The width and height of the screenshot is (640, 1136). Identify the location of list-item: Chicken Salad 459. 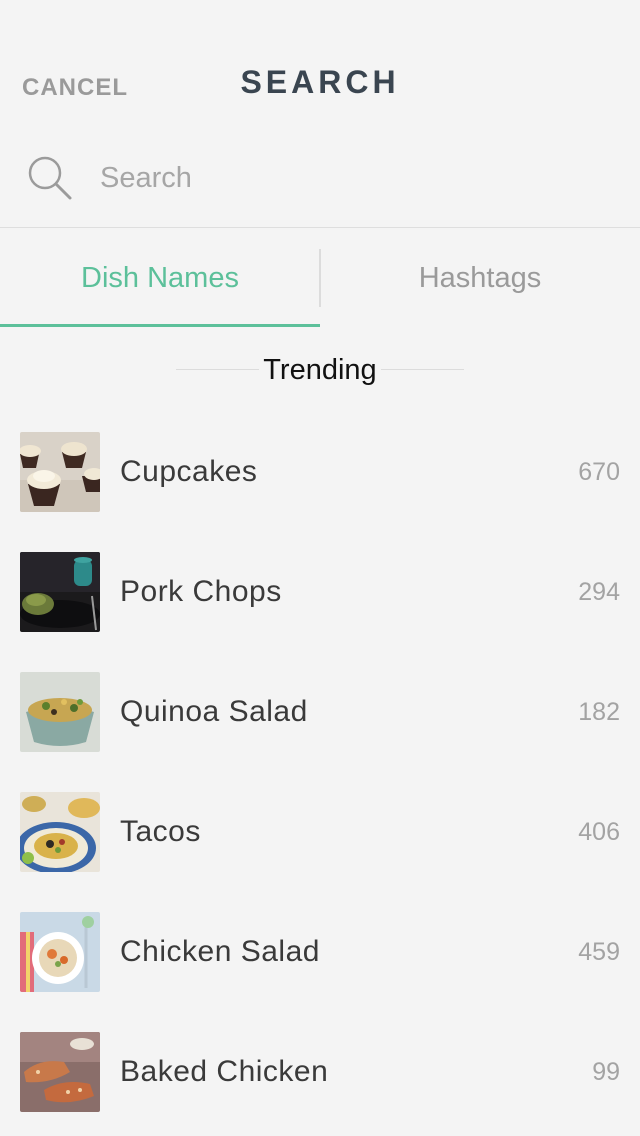
(320, 952).